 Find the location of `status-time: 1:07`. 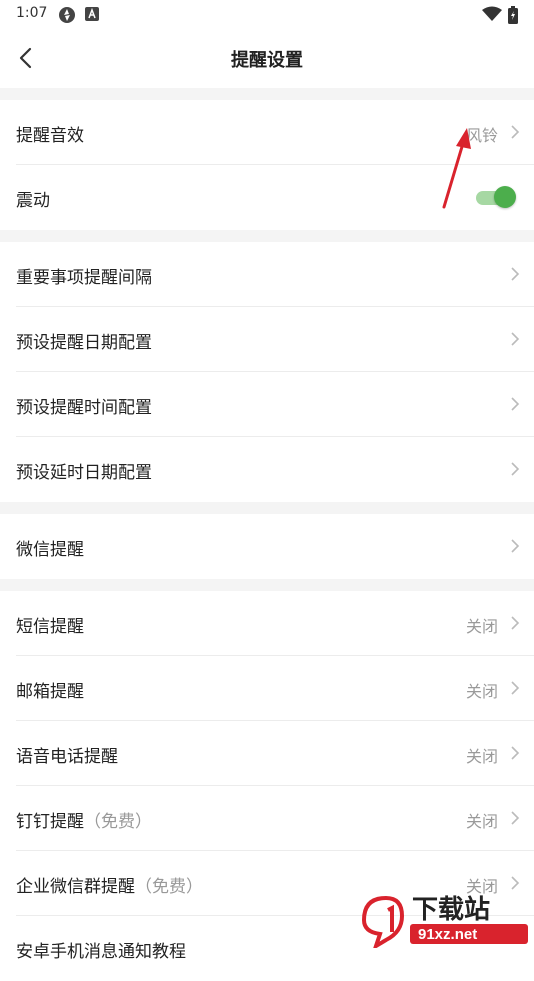

status-time: 1:07 is located at coordinates (32, 13).